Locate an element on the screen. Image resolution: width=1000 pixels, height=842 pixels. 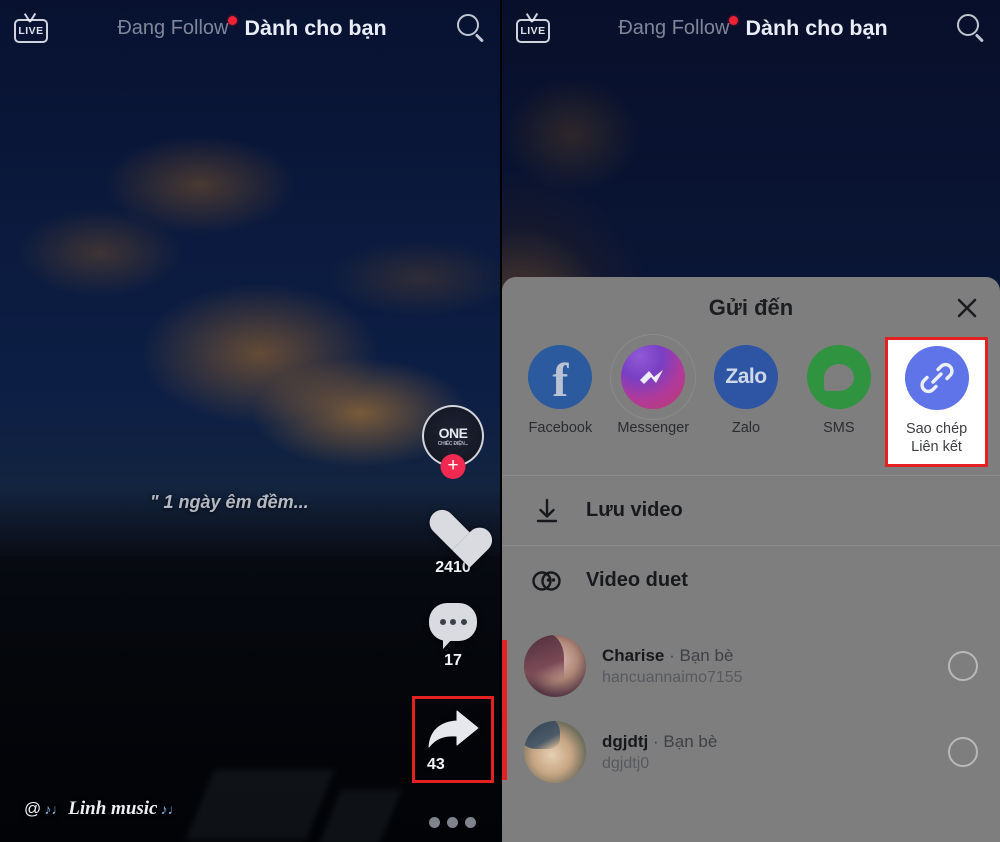
messenger-icon is located at coordinates (653, 377).